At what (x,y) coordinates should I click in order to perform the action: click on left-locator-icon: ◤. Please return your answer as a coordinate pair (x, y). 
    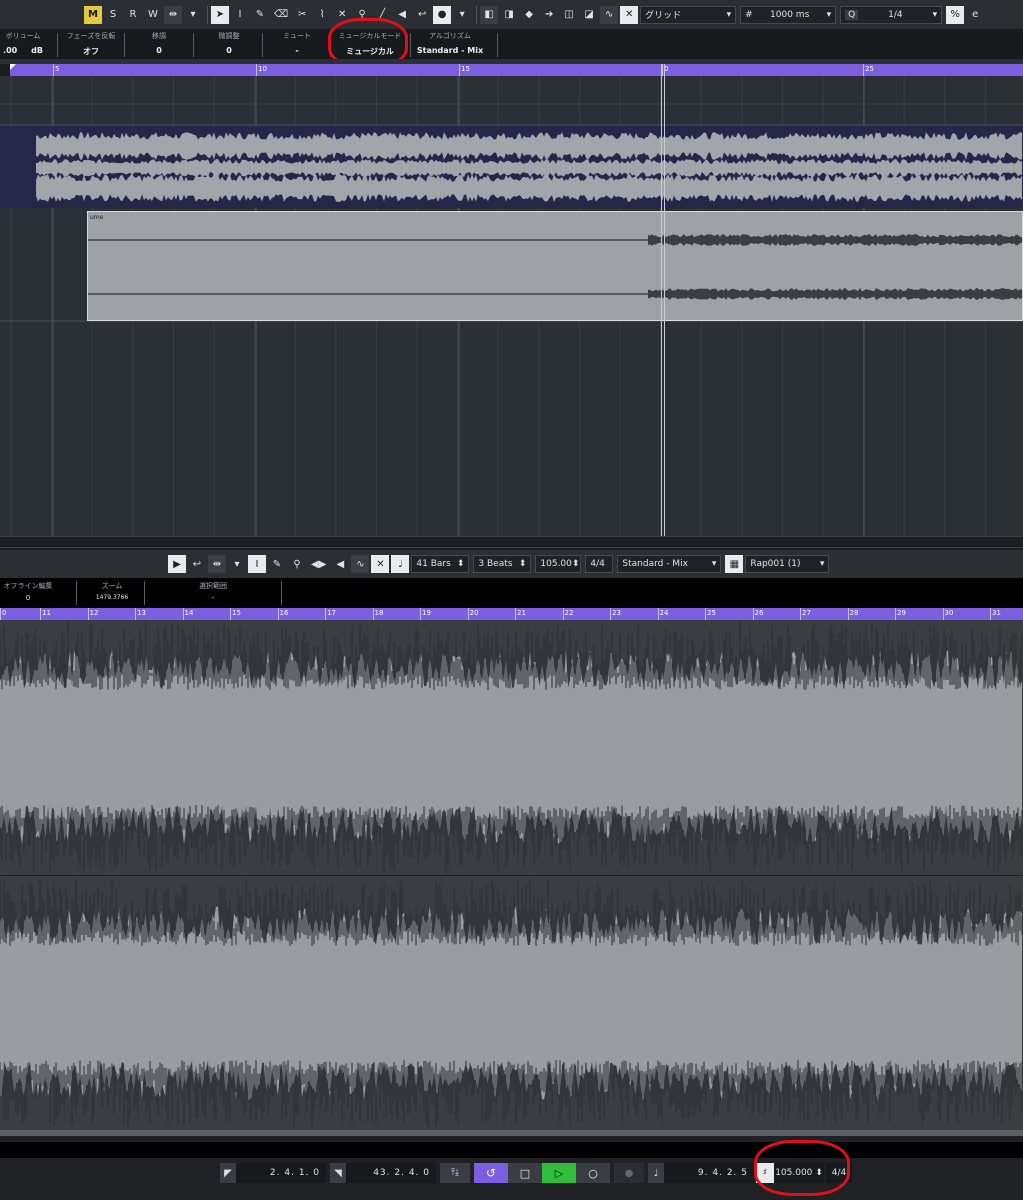
    Looking at the image, I should click on (228, 1173).